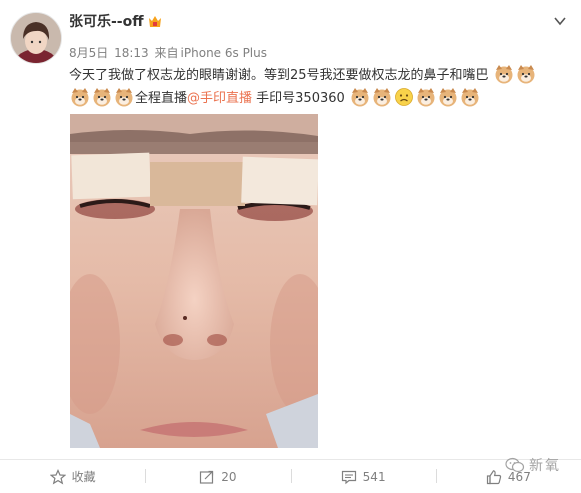 The height and width of the screenshot is (493, 581). I want to click on member-badge-icon, so click(155, 22).